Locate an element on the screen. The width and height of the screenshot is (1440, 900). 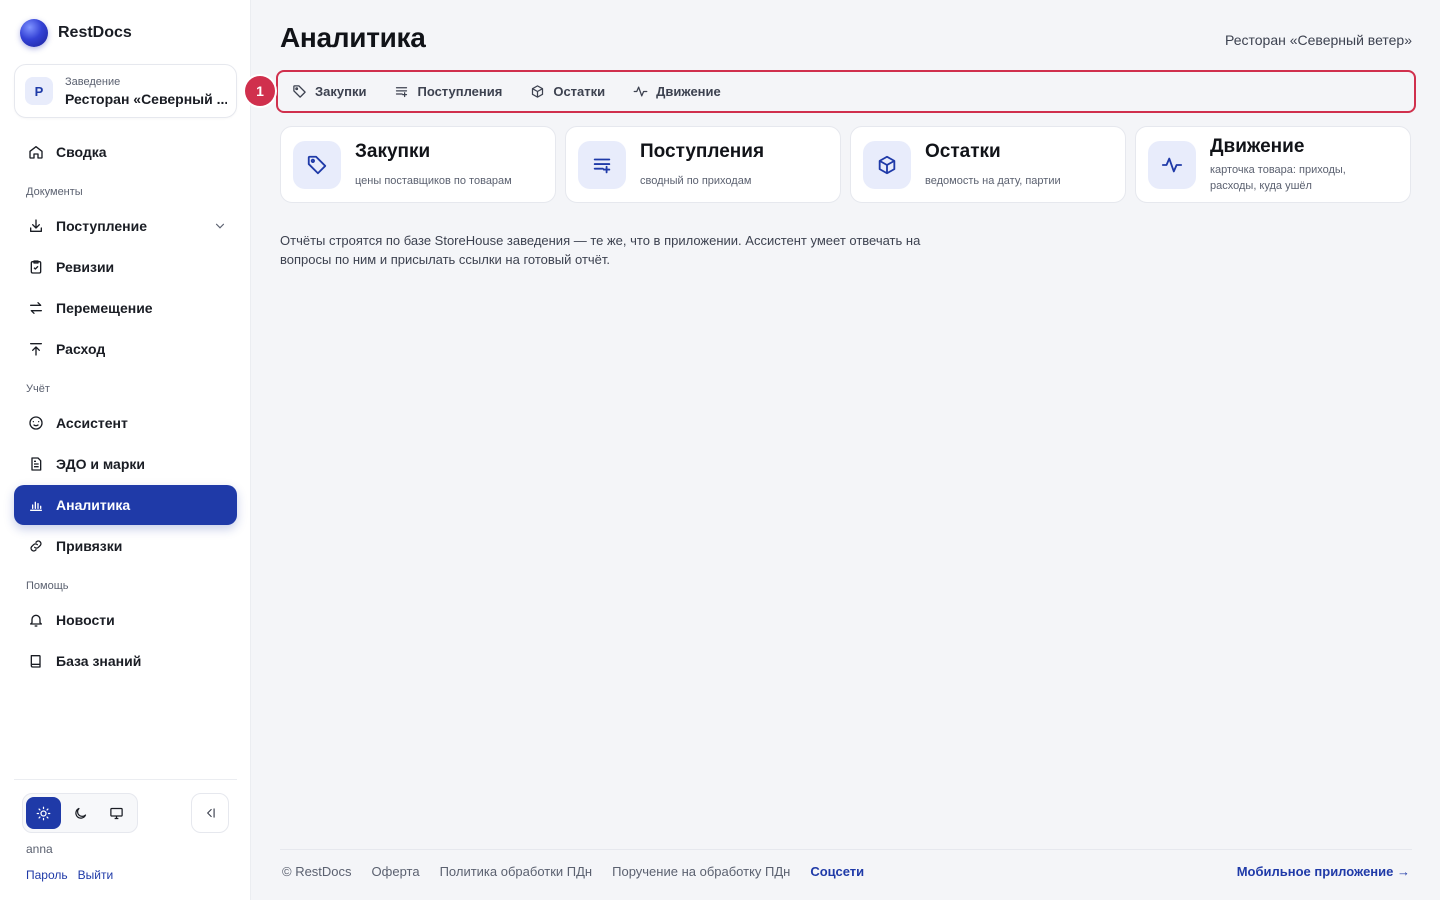
sidebar-item-label: База знаний is located at coordinates (99, 661).